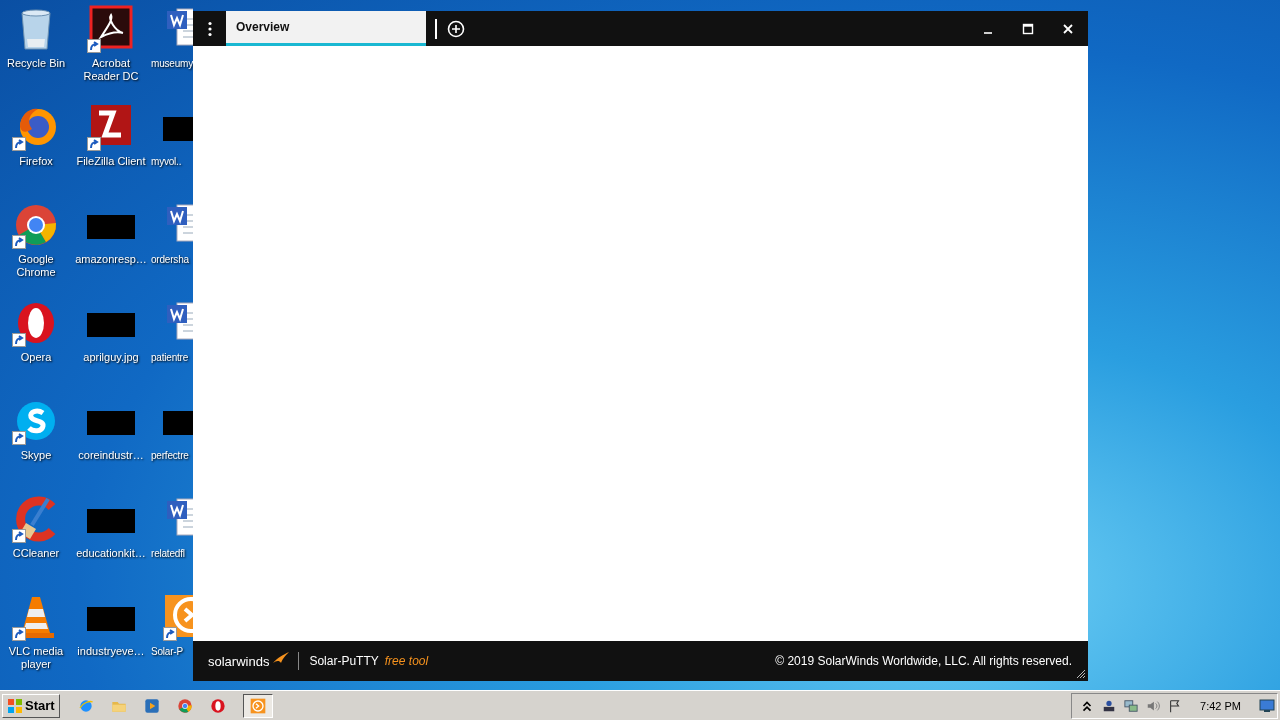 This screenshot has width=1280, height=720. I want to click on start-button: Start, so click(31, 705).